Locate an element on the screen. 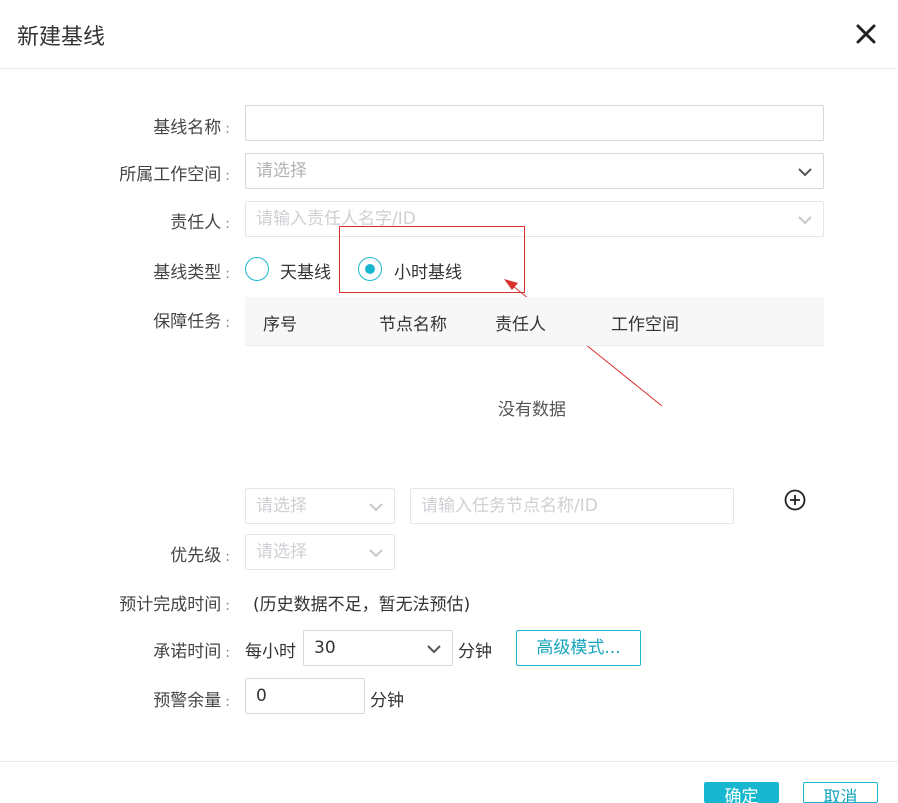 This screenshot has height=803, width=898. daily-baseline-radio is located at coordinates (257, 269).